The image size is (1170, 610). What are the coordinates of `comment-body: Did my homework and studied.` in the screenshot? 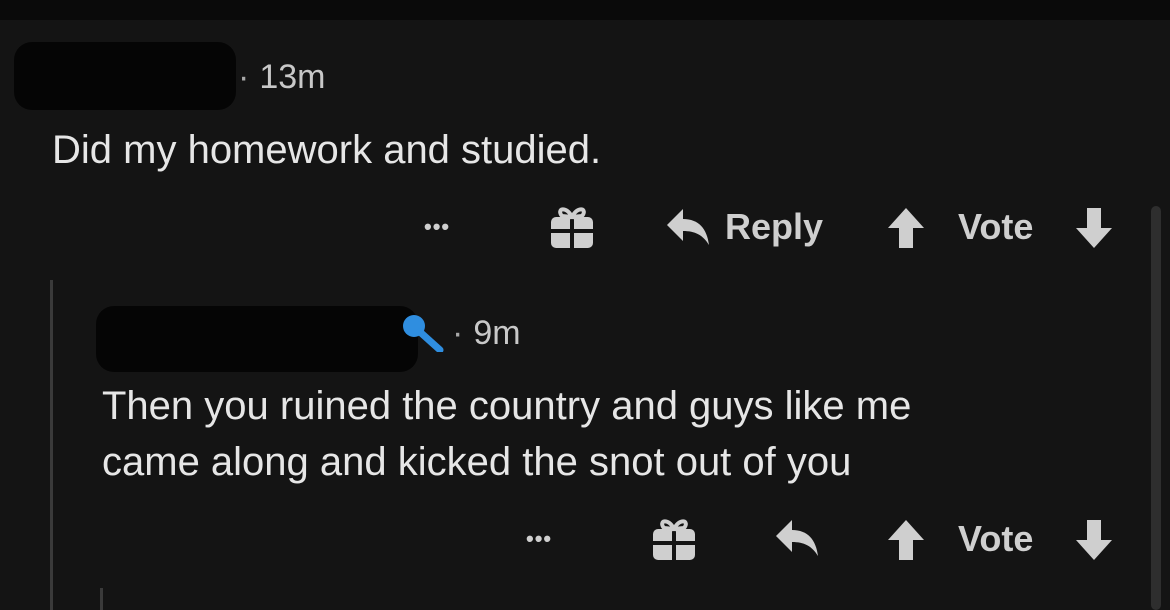 It's located at (327, 150).